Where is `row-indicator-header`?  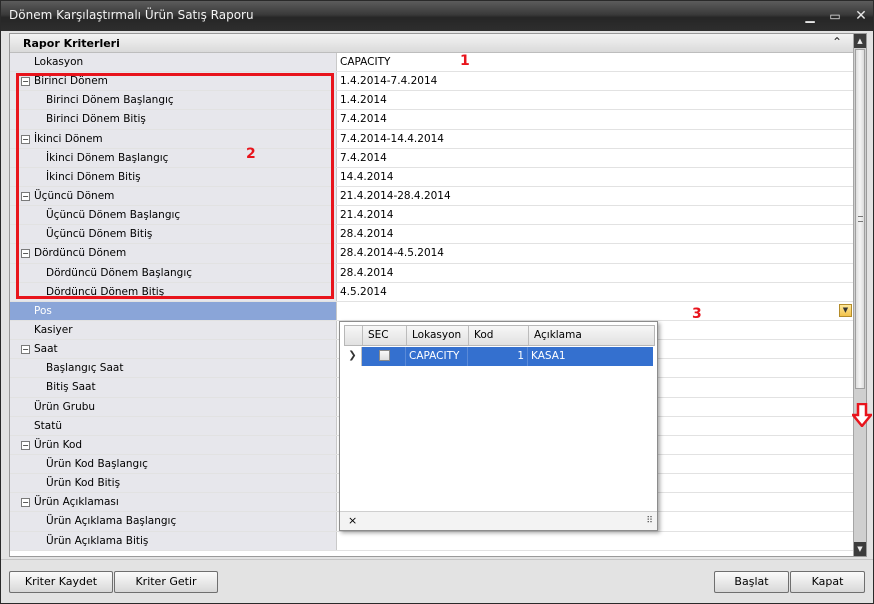 row-indicator-header is located at coordinates (354, 335).